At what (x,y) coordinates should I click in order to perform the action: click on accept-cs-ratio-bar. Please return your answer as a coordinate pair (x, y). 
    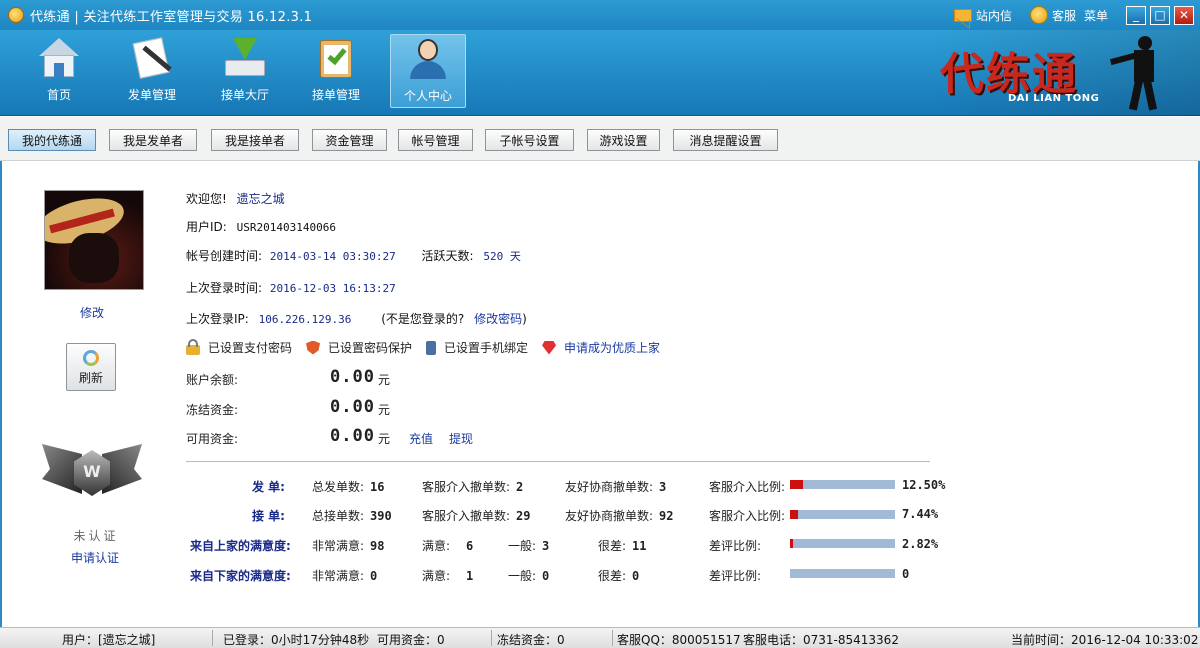
    Looking at the image, I should click on (842, 514).